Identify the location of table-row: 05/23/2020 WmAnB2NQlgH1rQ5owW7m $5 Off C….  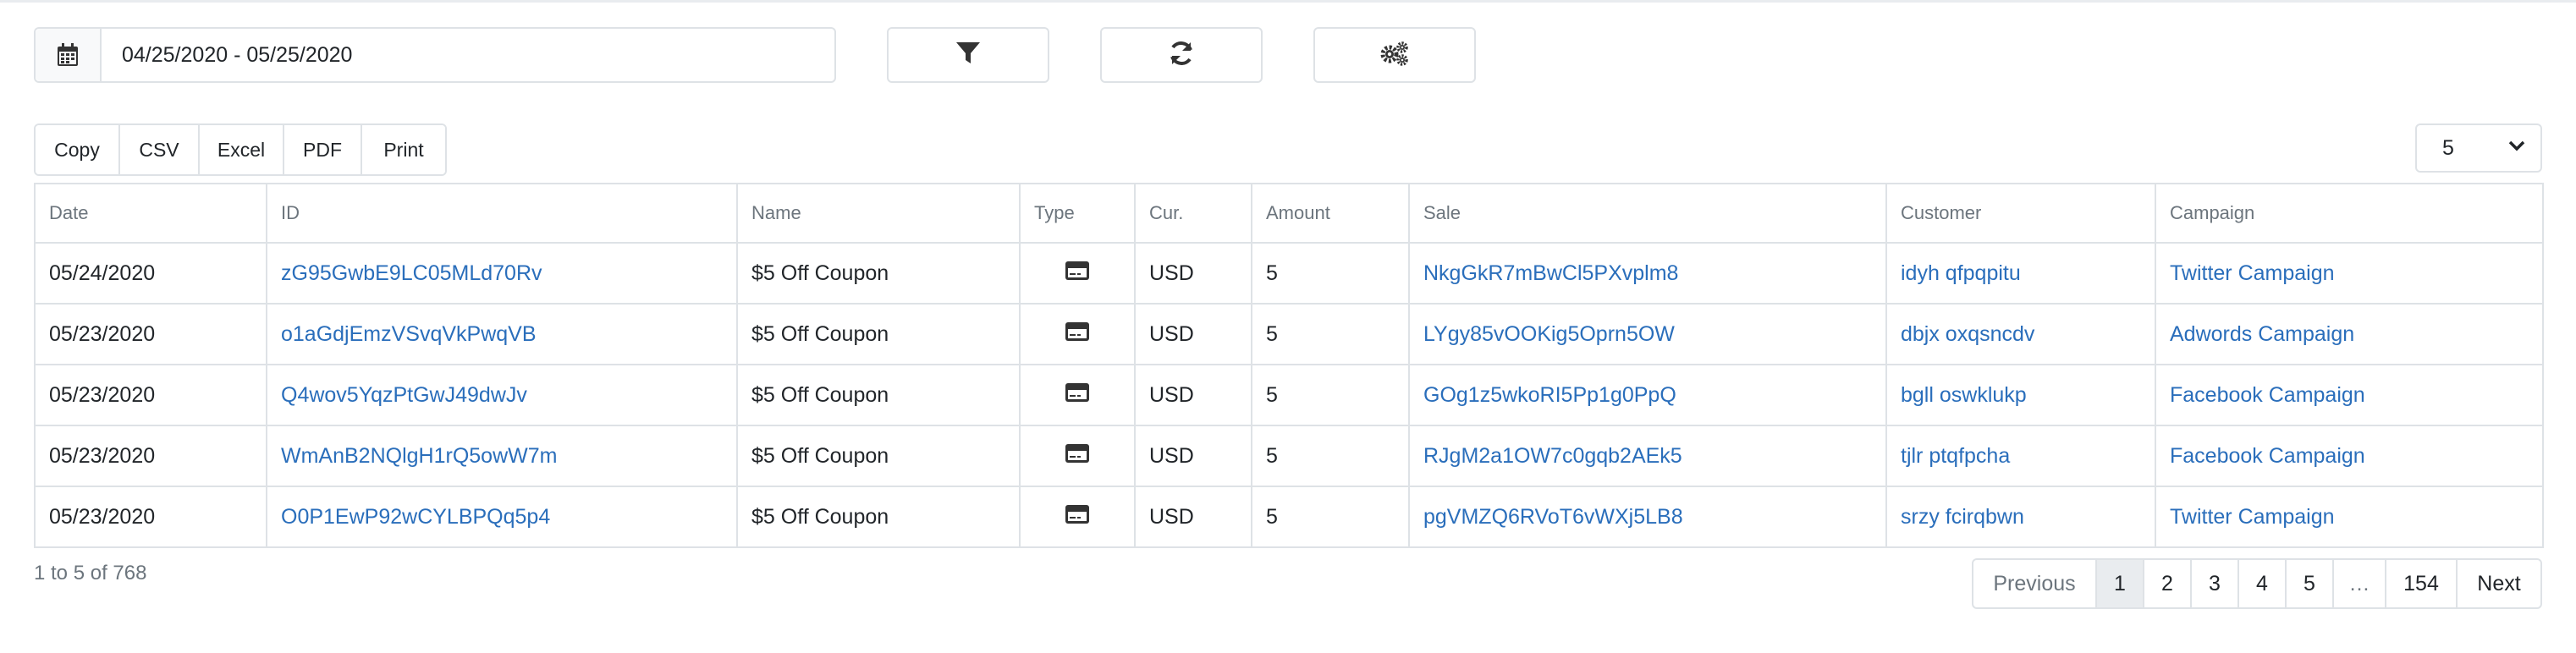
(1289, 456).